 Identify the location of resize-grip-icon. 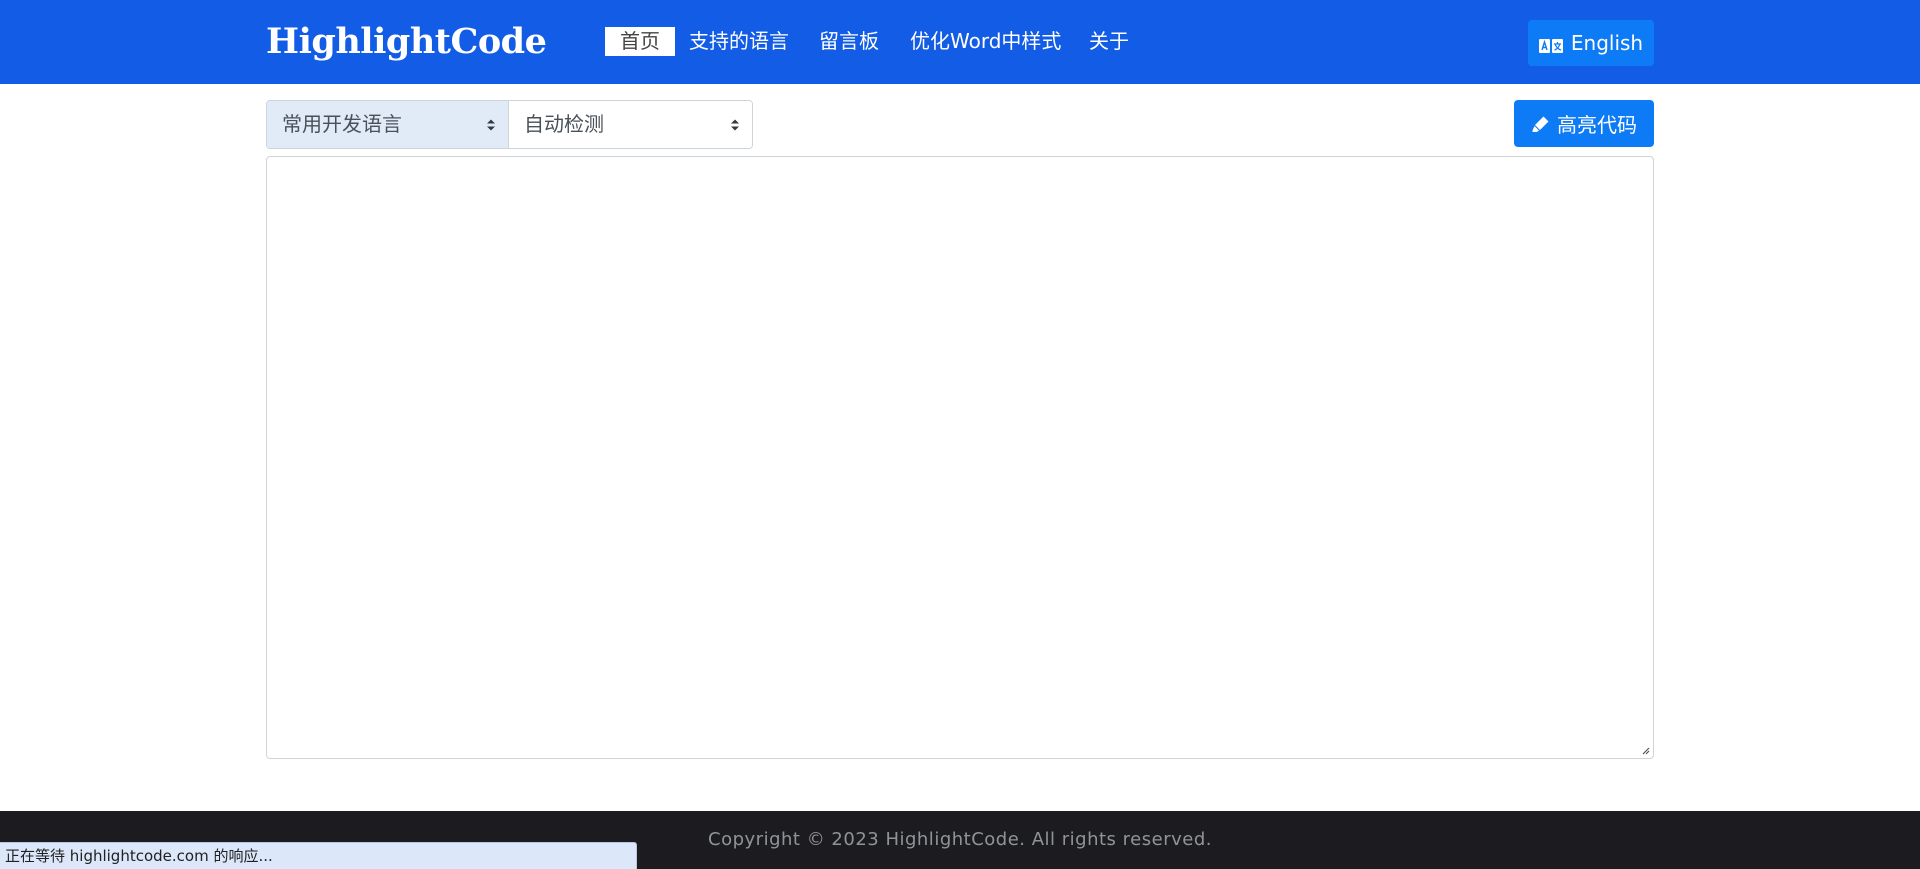
(1645, 750).